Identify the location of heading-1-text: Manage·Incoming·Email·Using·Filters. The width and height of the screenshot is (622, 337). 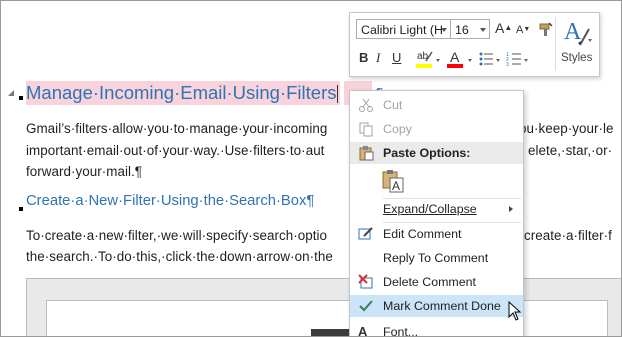
(181, 92).